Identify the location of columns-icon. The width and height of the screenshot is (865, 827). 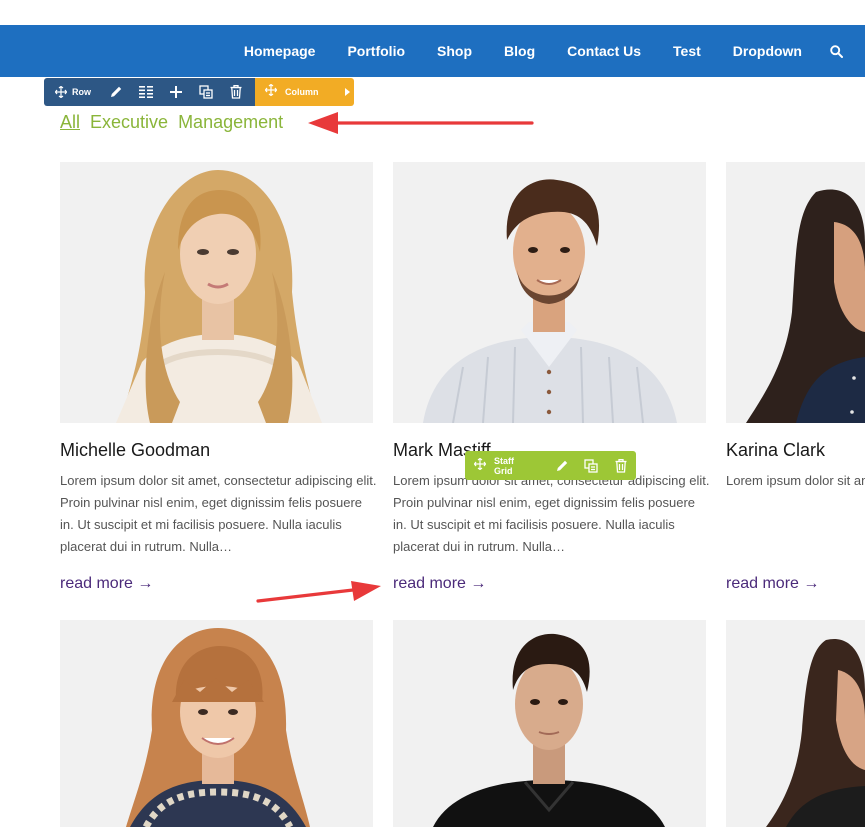
(146, 92).